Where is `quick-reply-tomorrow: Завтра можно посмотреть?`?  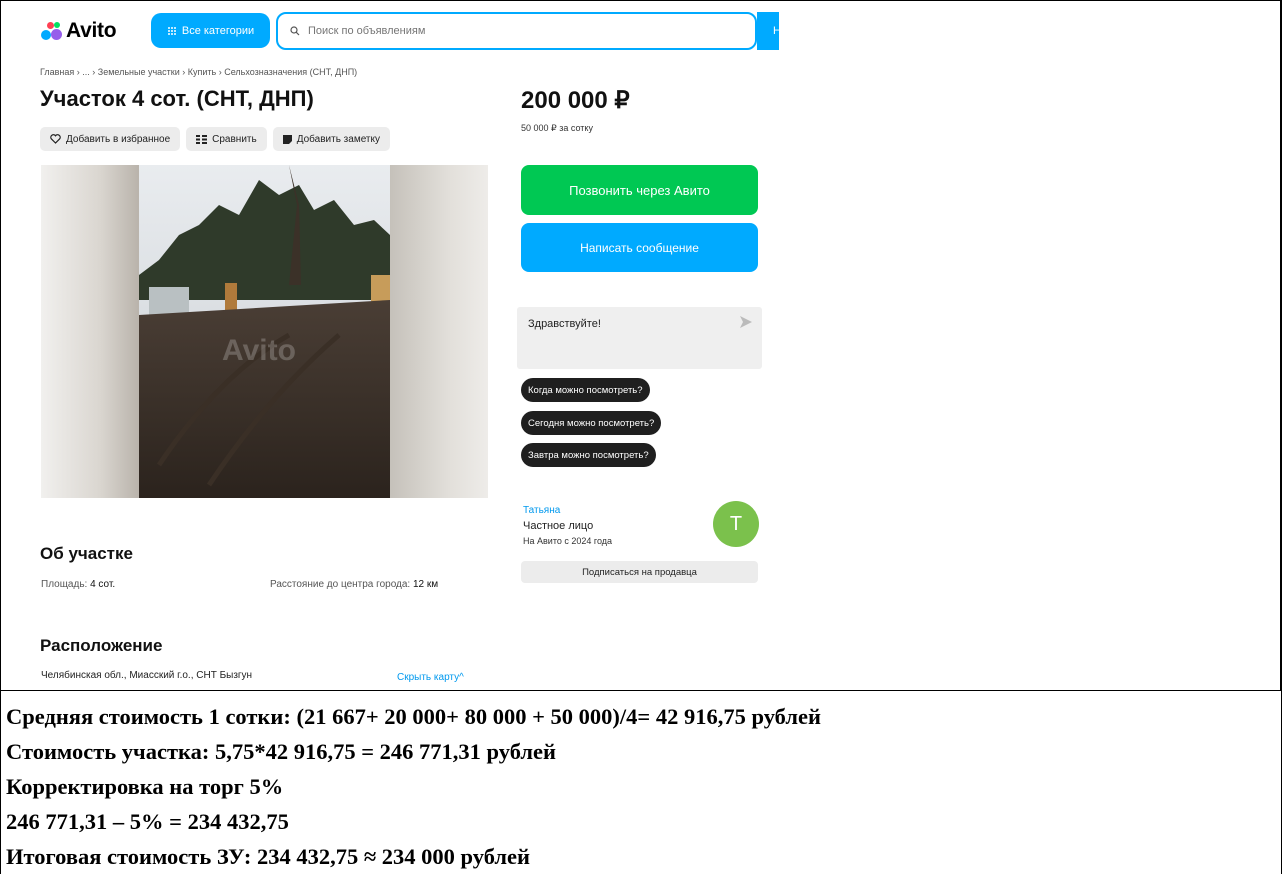 quick-reply-tomorrow: Завтра можно посмотреть? is located at coordinates (588, 455).